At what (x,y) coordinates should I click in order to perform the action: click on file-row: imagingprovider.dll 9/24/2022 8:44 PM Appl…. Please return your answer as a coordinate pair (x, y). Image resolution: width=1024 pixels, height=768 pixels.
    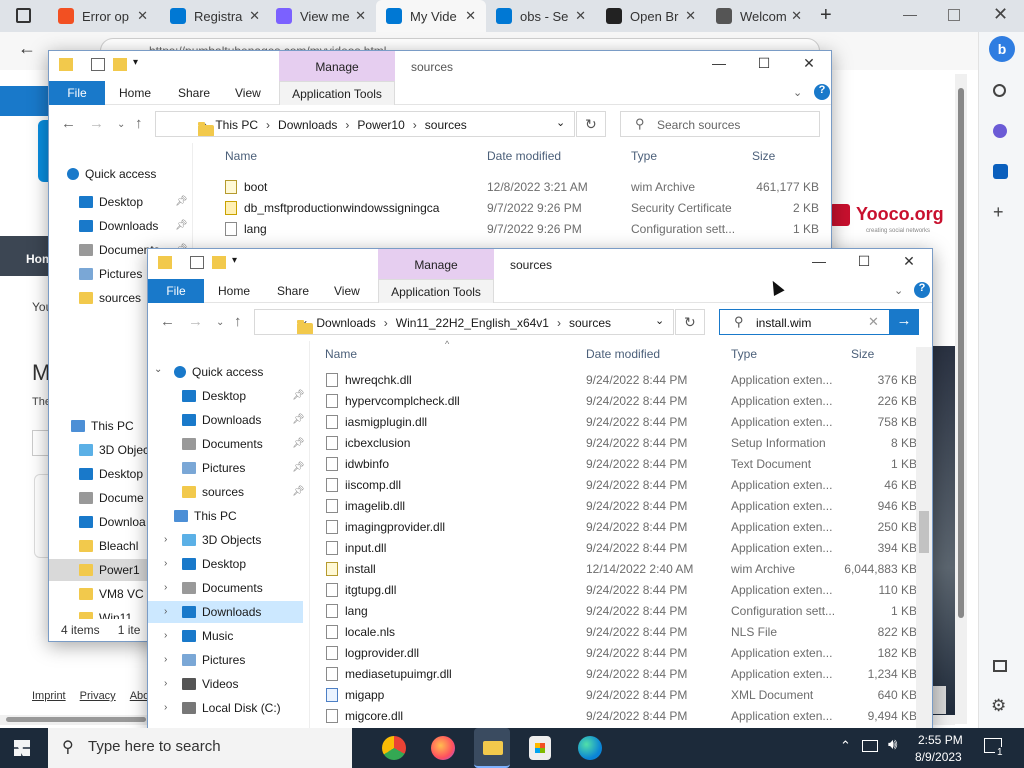
    Looking at the image, I should click on (621, 527).